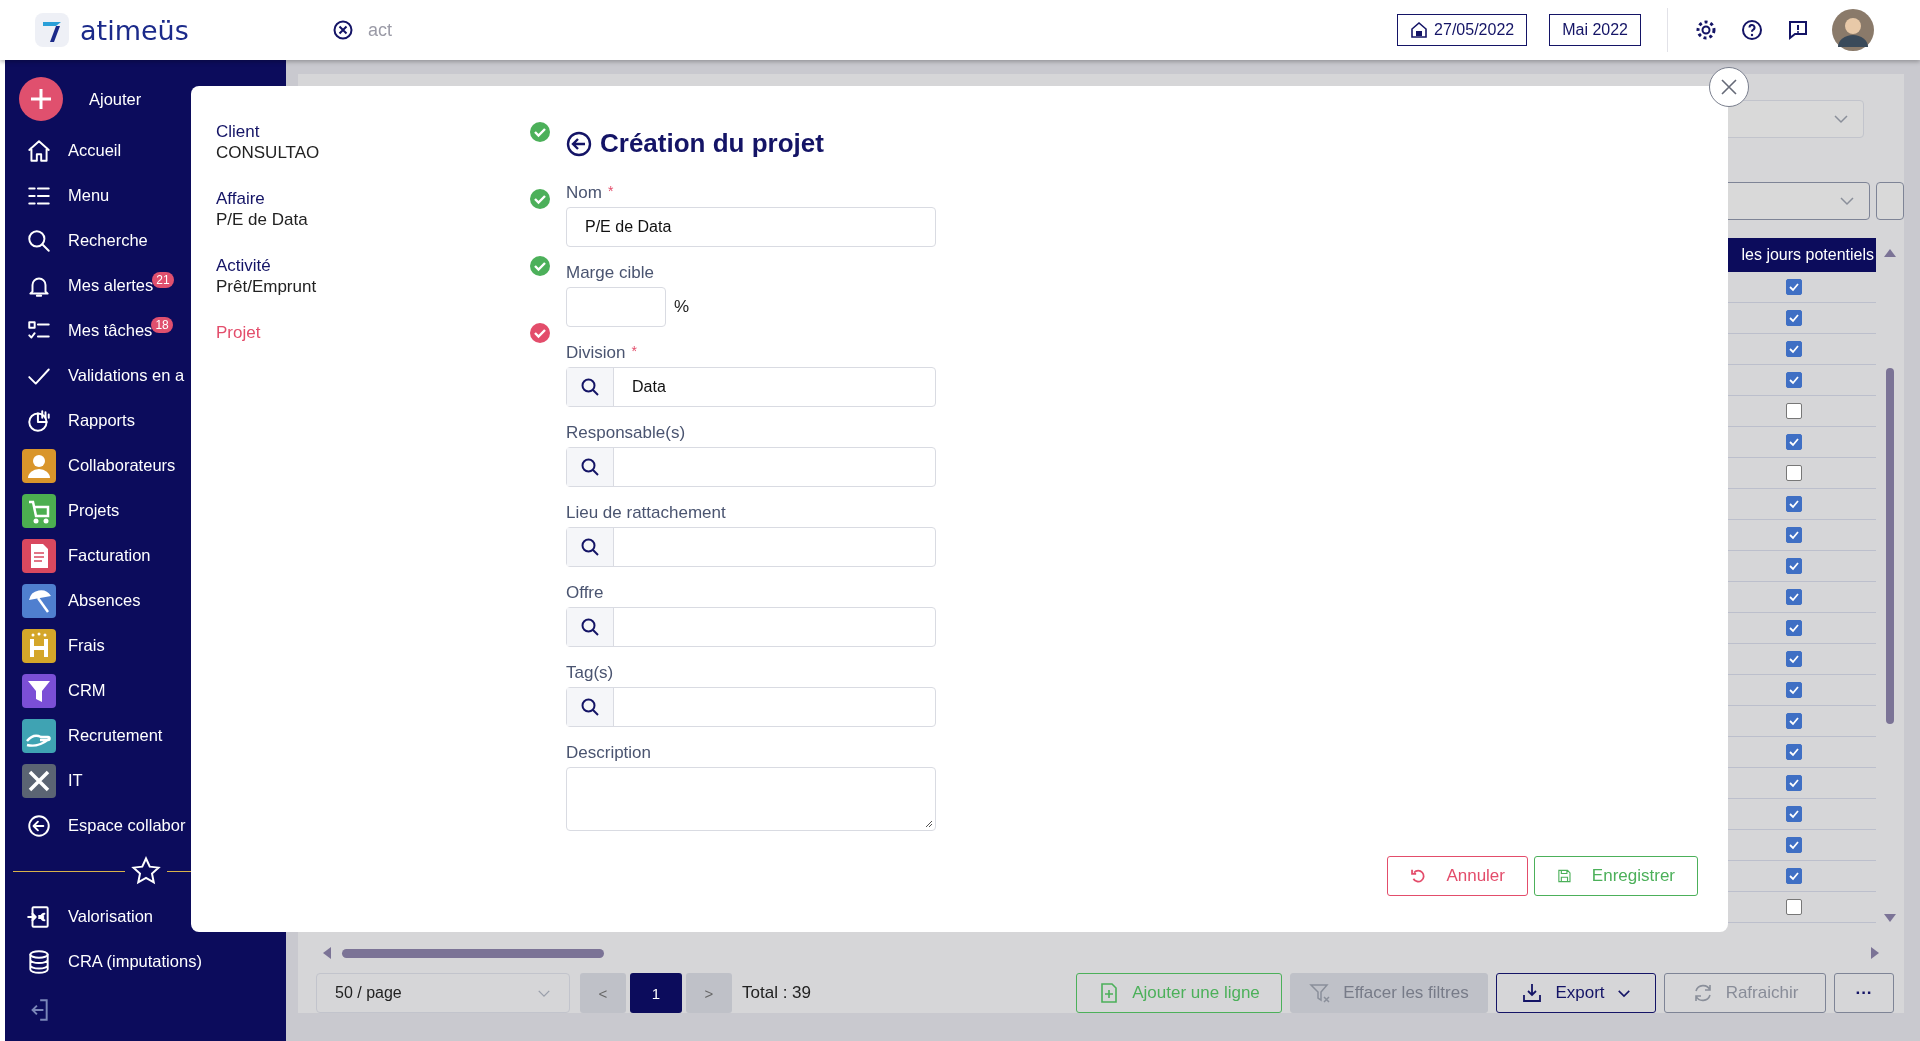  Describe the element at coordinates (610, 273) in the screenshot. I see `field-label: Marge cible` at that location.